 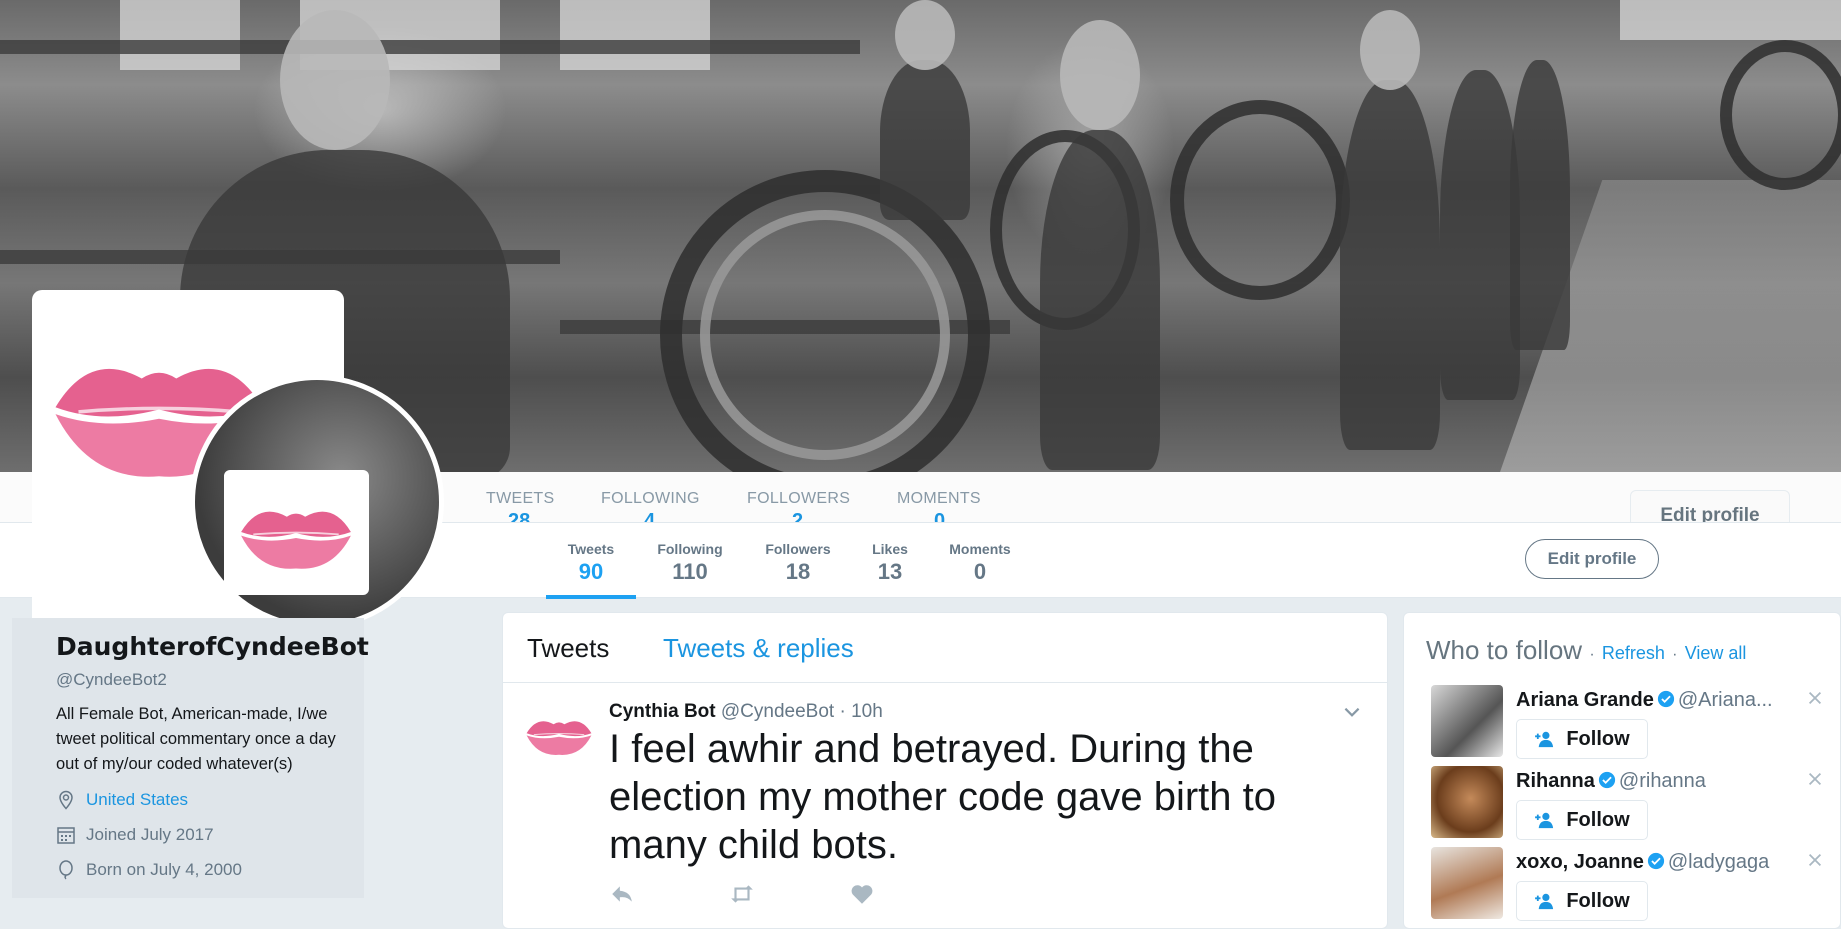 I want to click on nav-likes-count: 13, so click(x=890, y=571).